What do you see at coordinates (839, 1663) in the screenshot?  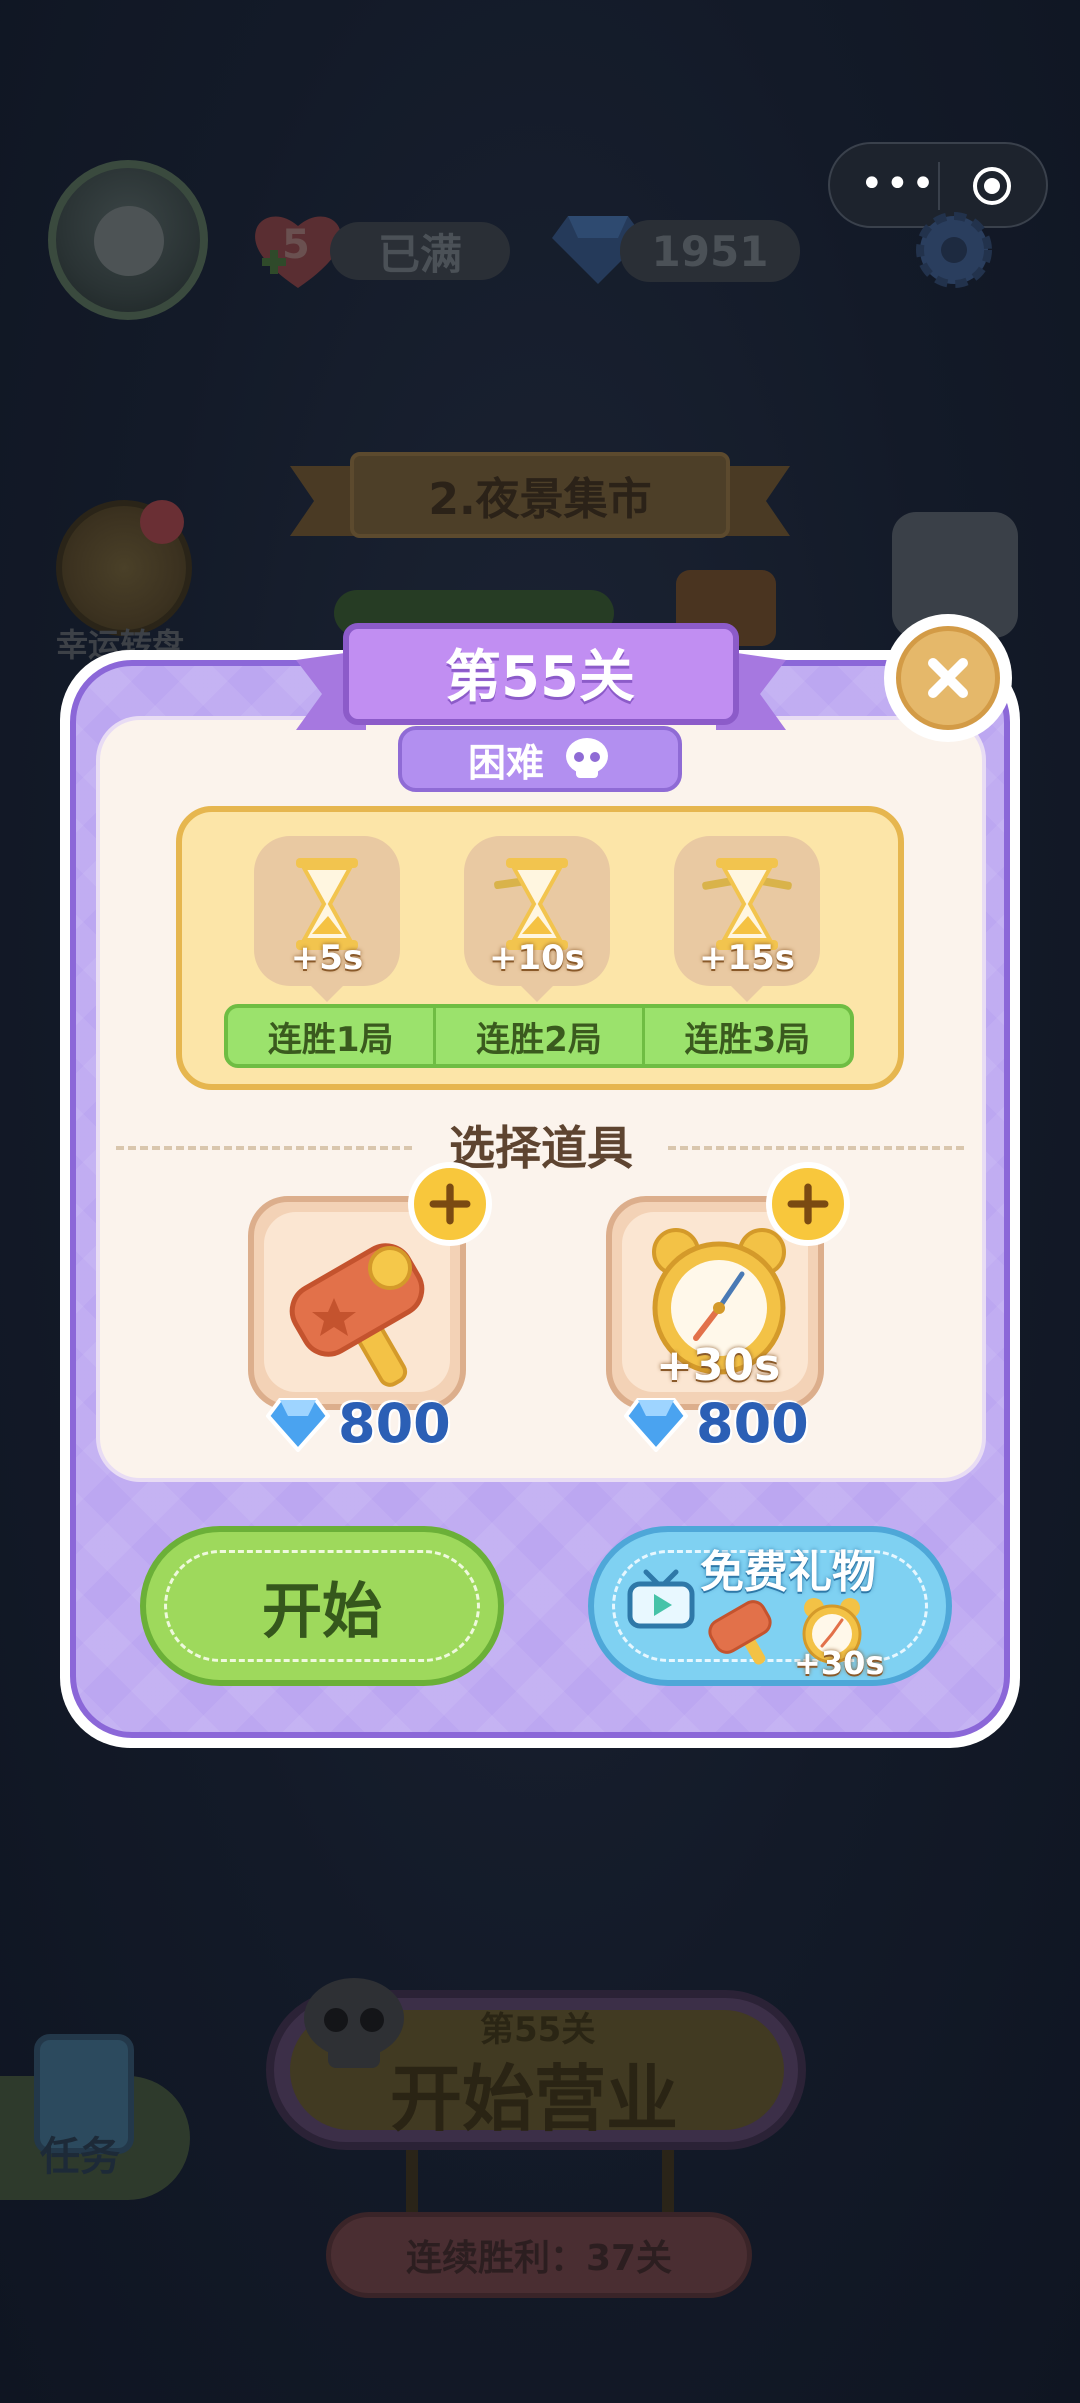 I see `gift-time-amount: +30s` at bounding box center [839, 1663].